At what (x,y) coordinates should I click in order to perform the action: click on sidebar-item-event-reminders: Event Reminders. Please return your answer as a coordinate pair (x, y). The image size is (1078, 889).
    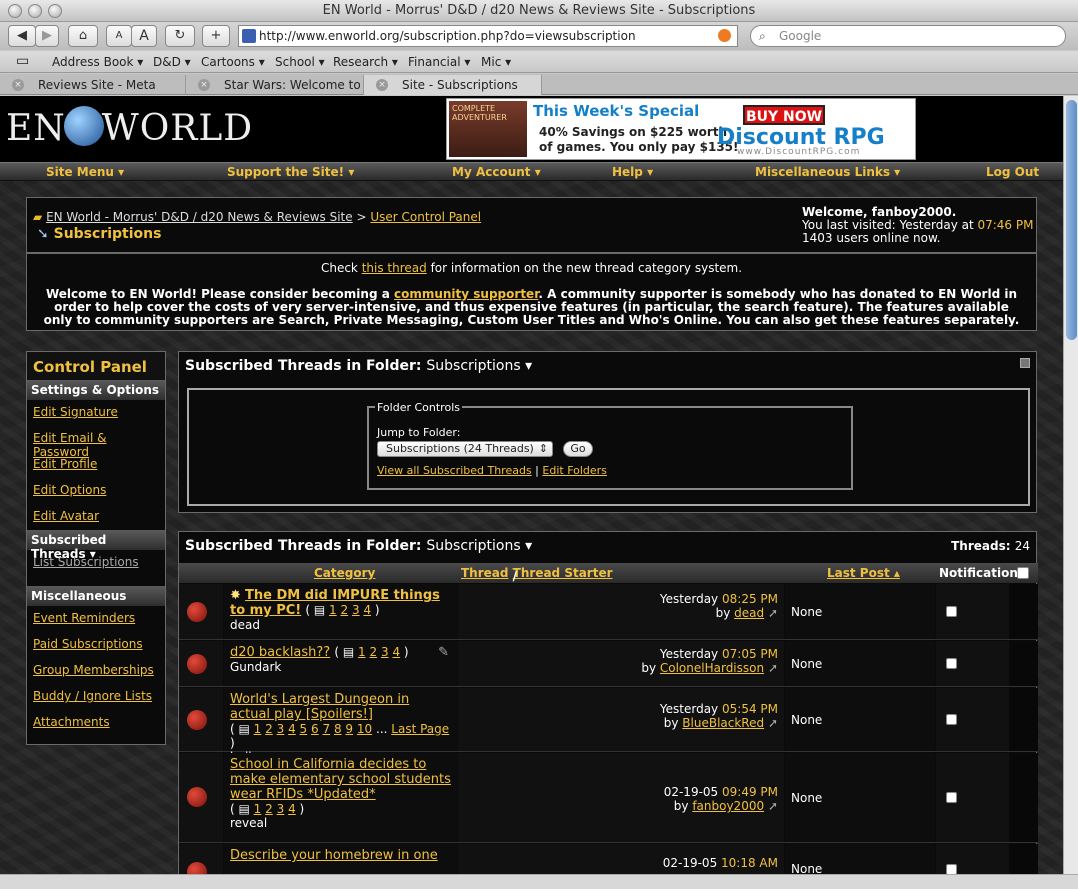
    Looking at the image, I should click on (96, 619).